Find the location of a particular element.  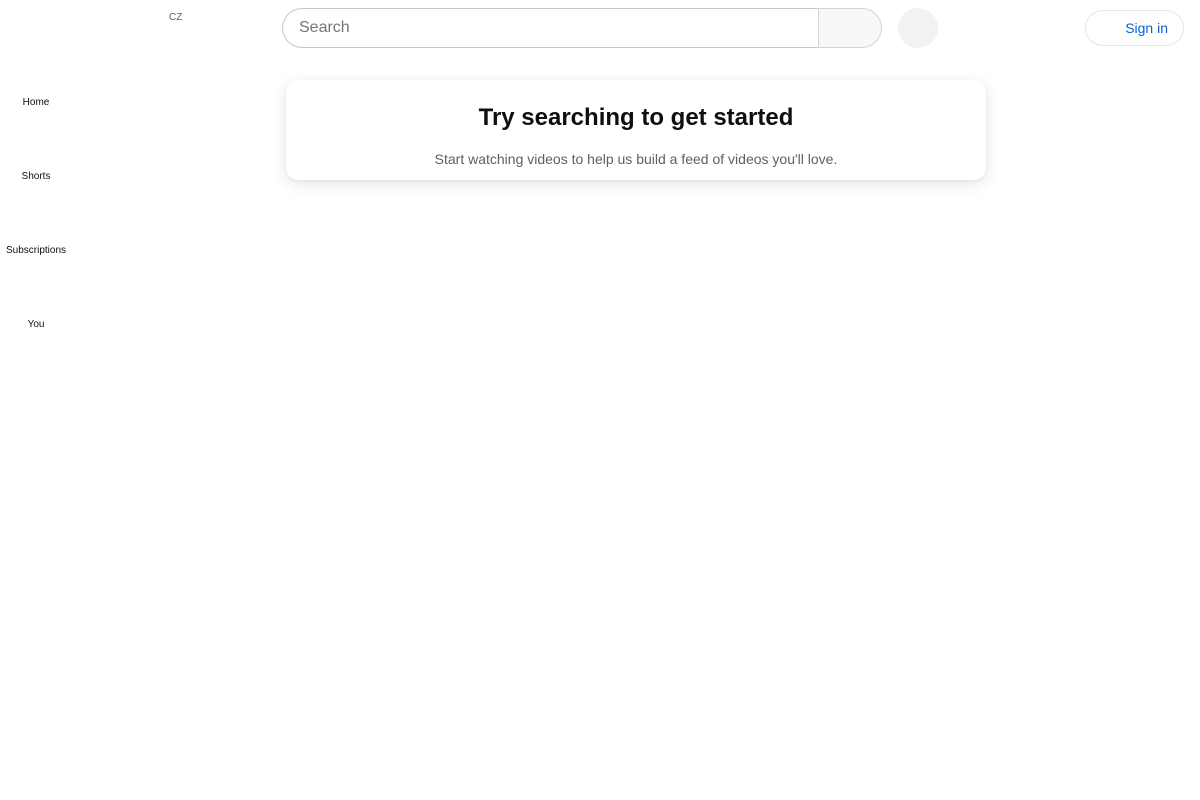

sign-in-label: Sign in is located at coordinates (1146, 28).